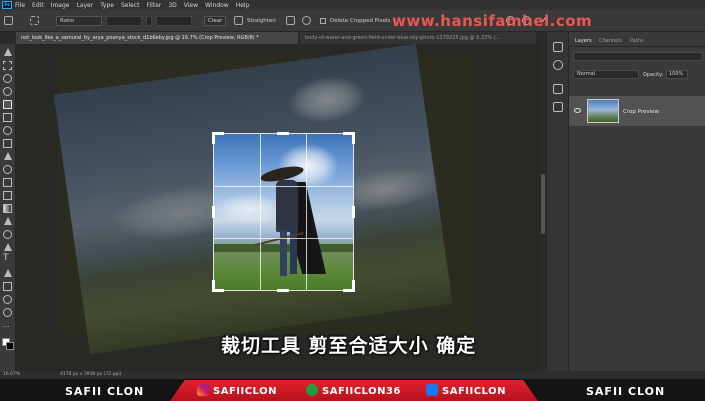  Describe the element at coordinates (243, 5) in the screenshot. I see `menu-help: Help` at that location.